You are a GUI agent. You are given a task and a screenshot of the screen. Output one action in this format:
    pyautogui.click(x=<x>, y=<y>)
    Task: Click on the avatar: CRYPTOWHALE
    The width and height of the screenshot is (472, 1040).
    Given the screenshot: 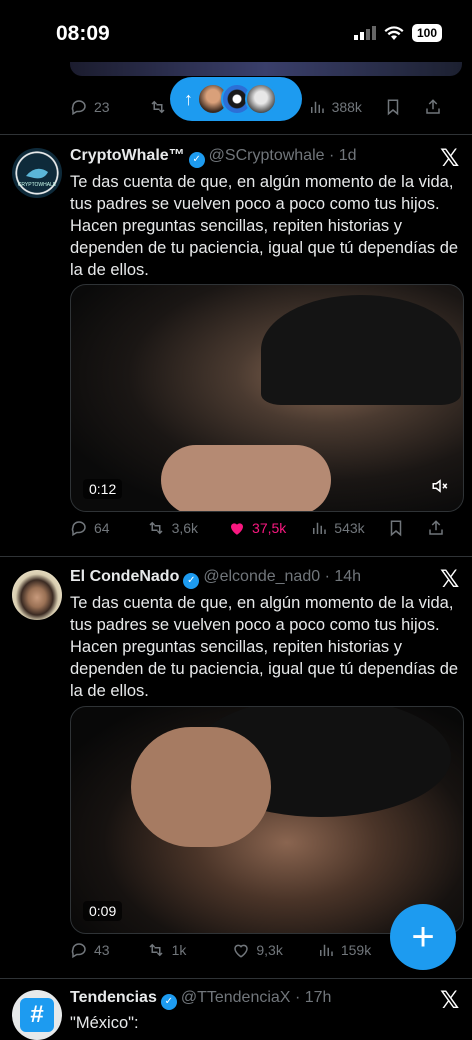 What is the action you would take?
    pyautogui.click(x=37, y=173)
    